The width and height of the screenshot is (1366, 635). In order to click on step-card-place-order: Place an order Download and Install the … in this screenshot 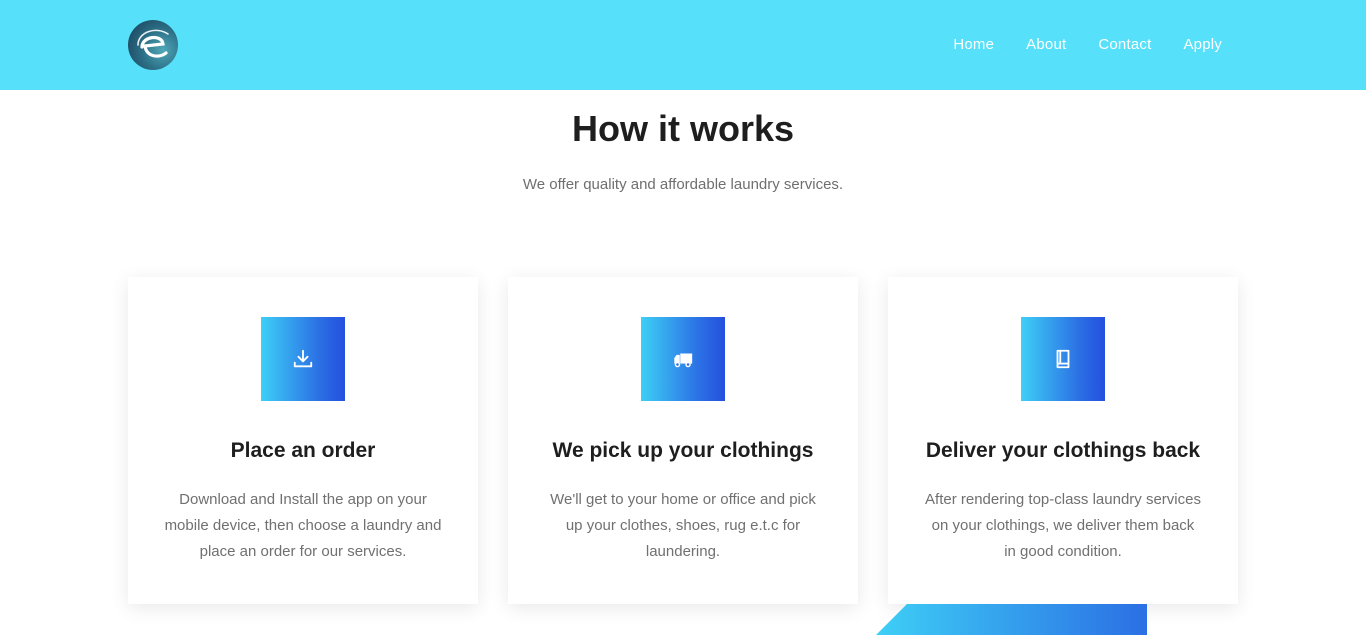, I will do `click(303, 440)`.